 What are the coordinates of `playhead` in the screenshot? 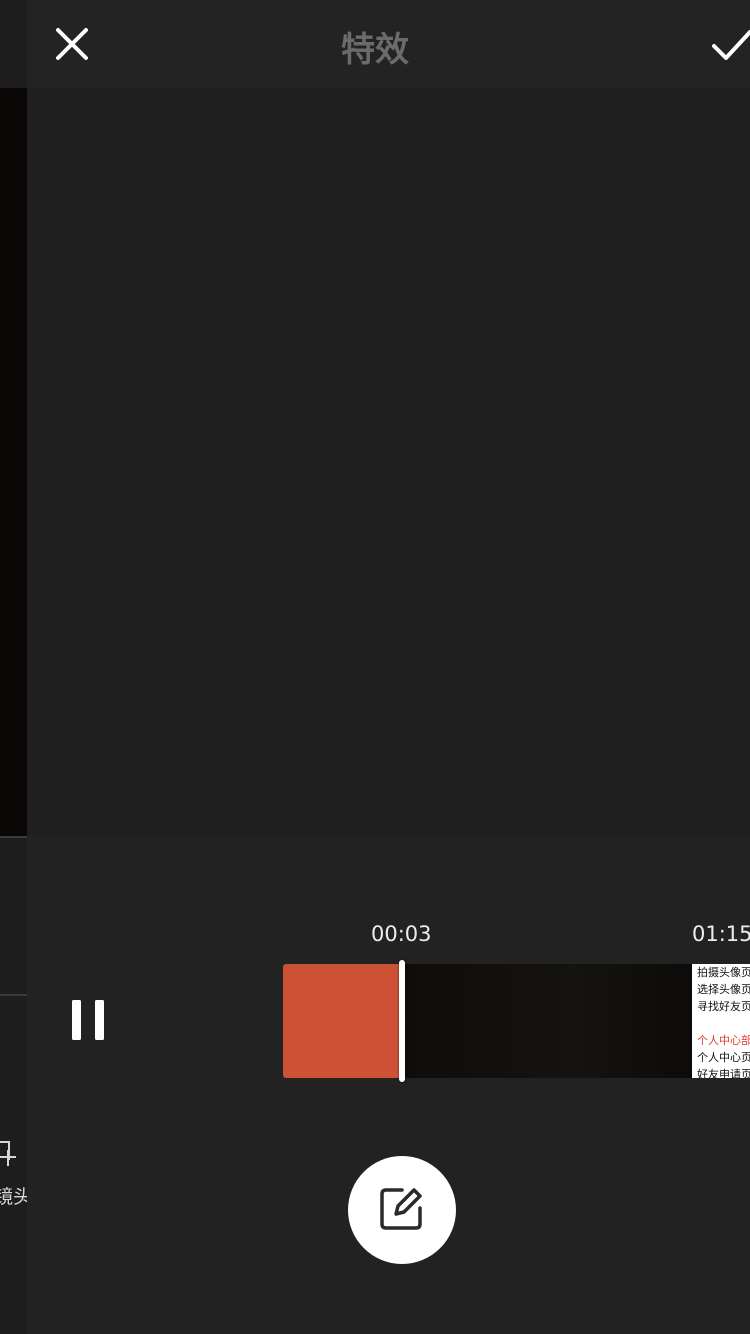 It's located at (402, 1021).